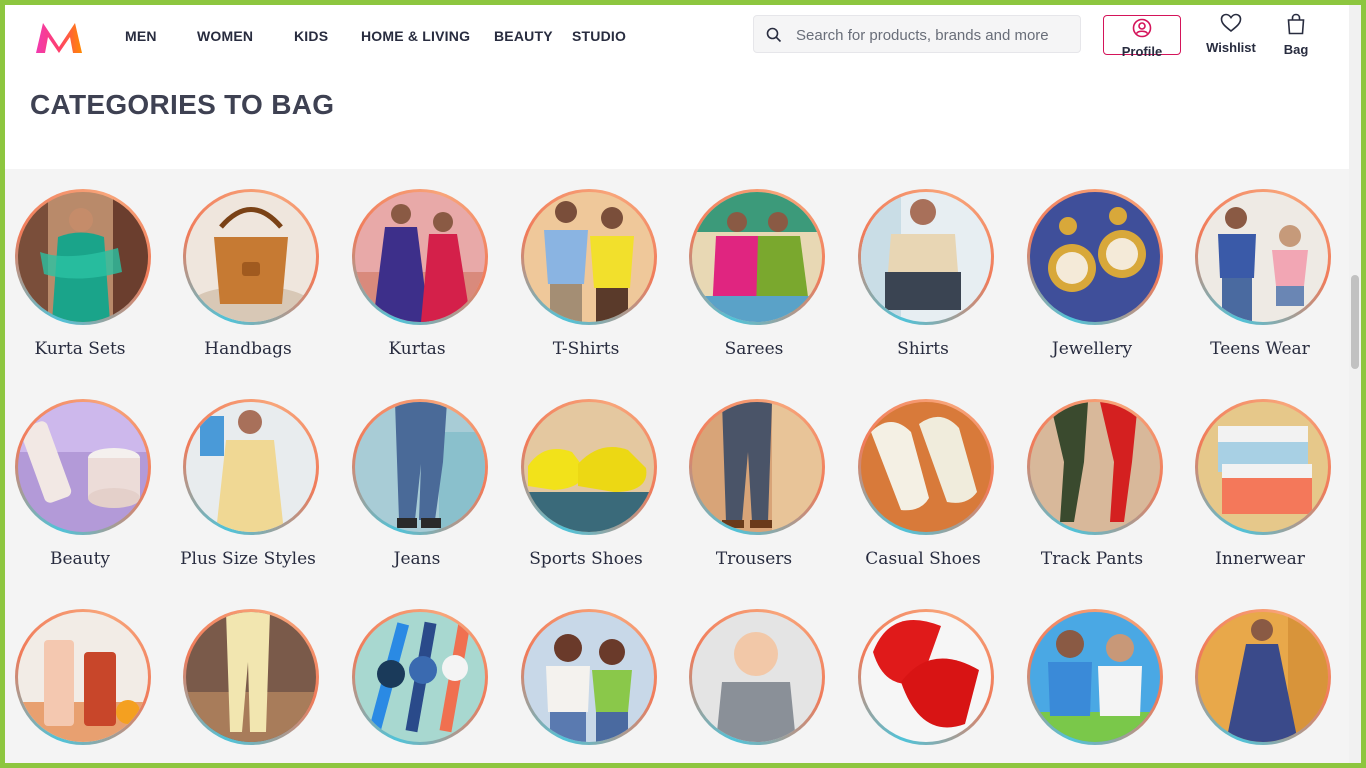  I want to click on profile-button: Profile, so click(1142, 37).